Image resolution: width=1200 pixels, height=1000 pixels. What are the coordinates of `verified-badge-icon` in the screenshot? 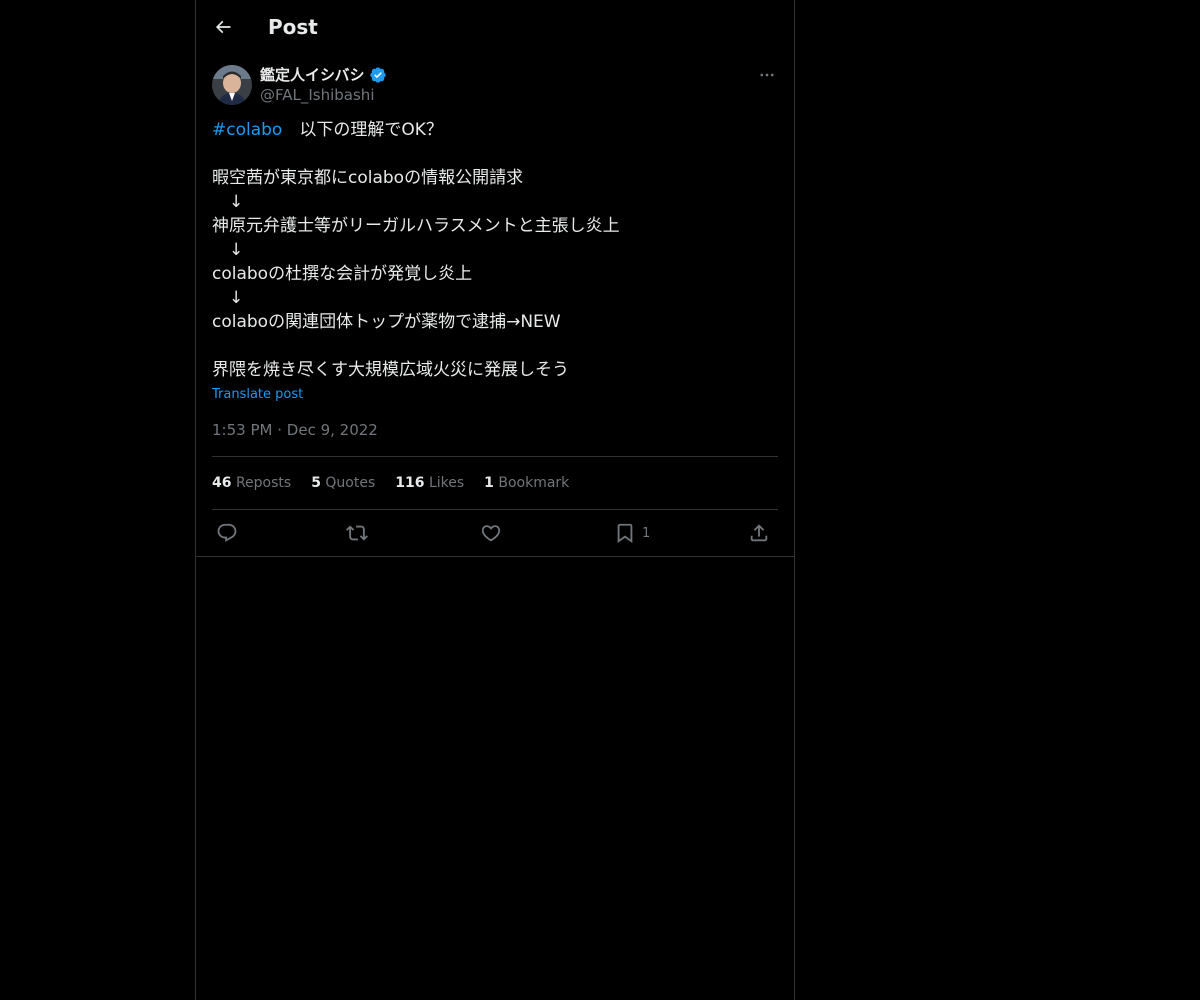 It's located at (378, 75).